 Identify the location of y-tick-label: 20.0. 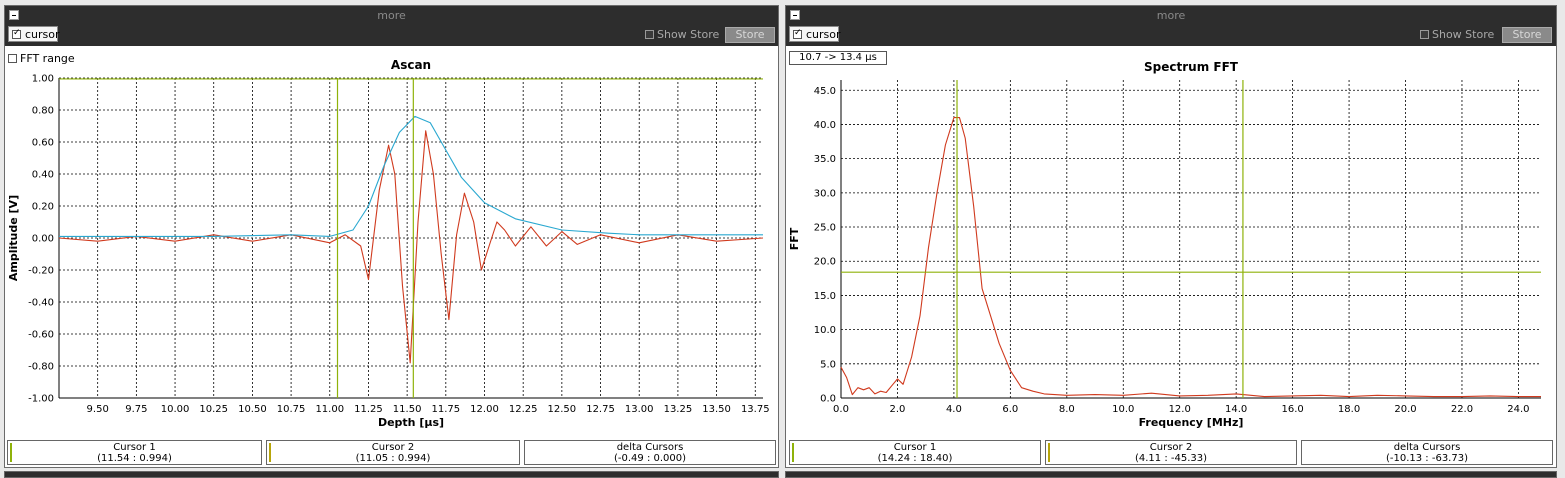
(825, 262).